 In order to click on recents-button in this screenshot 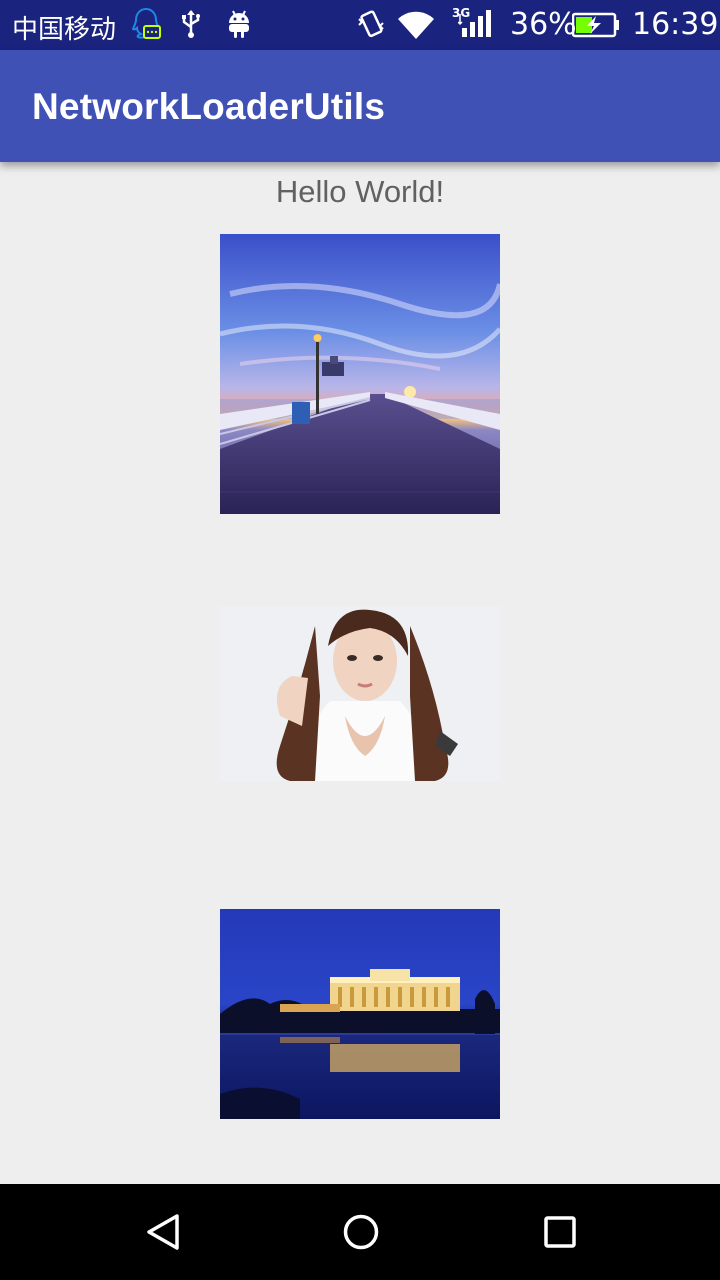, I will do `click(560, 1232)`.